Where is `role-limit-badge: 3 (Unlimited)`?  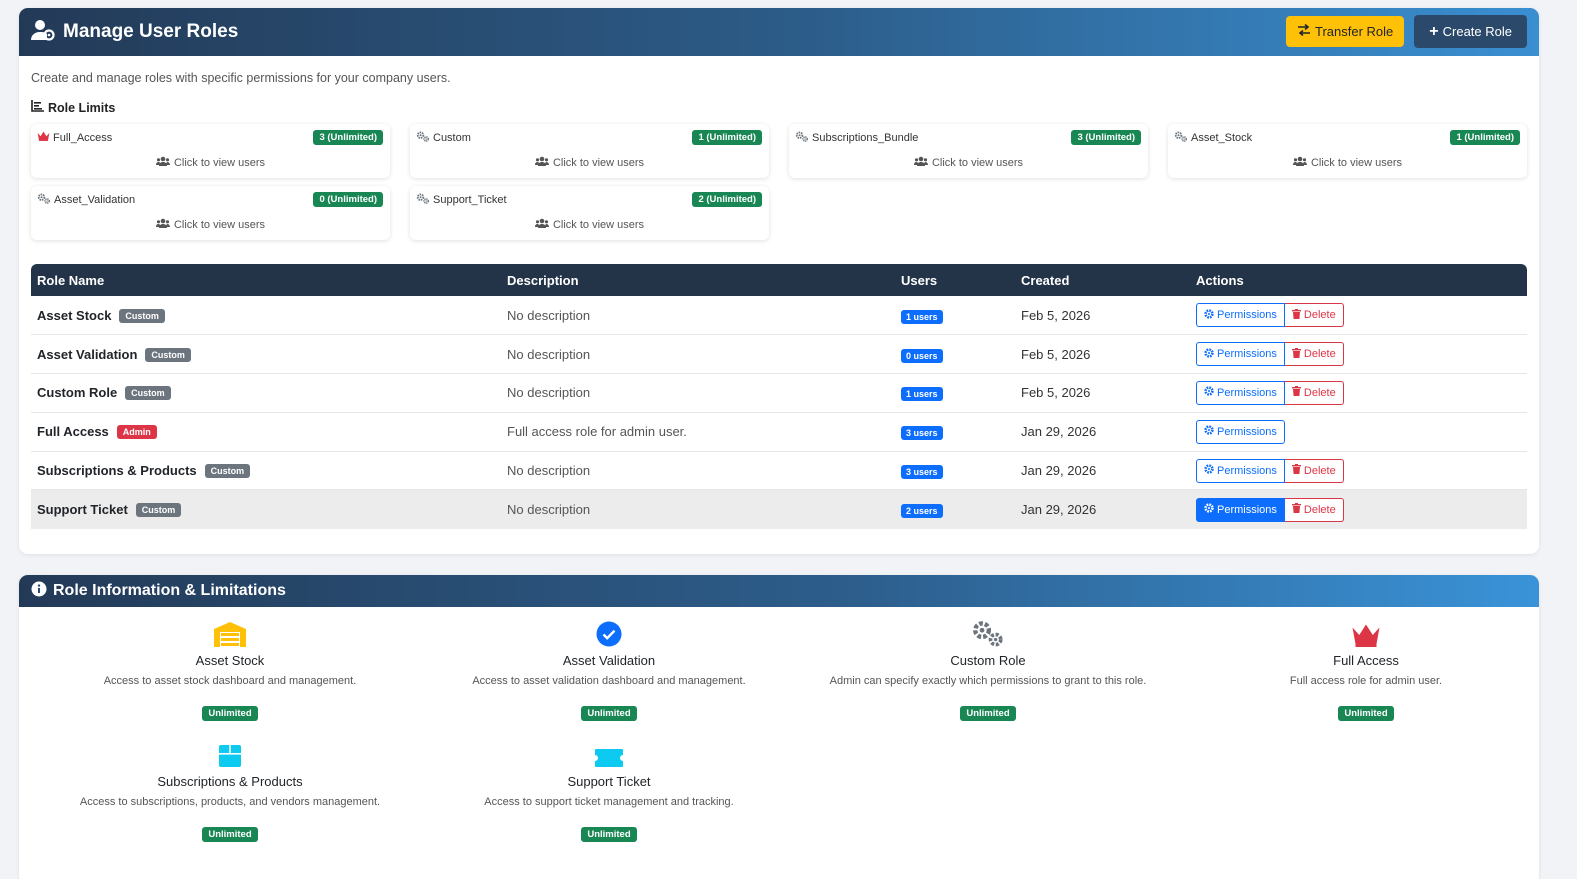
role-limit-badge: 3 (Unlimited) is located at coordinates (1106, 137).